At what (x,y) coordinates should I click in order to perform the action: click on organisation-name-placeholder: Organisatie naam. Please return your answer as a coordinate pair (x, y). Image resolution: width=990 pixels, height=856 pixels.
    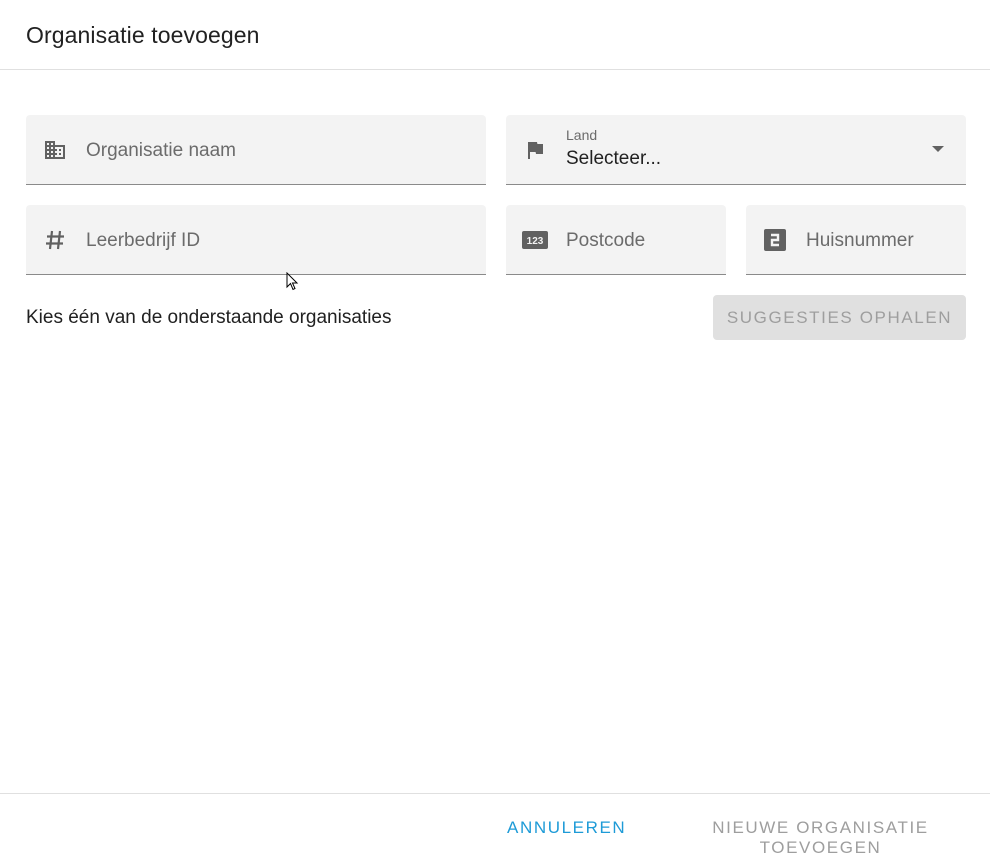
    Looking at the image, I should click on (161, 150).